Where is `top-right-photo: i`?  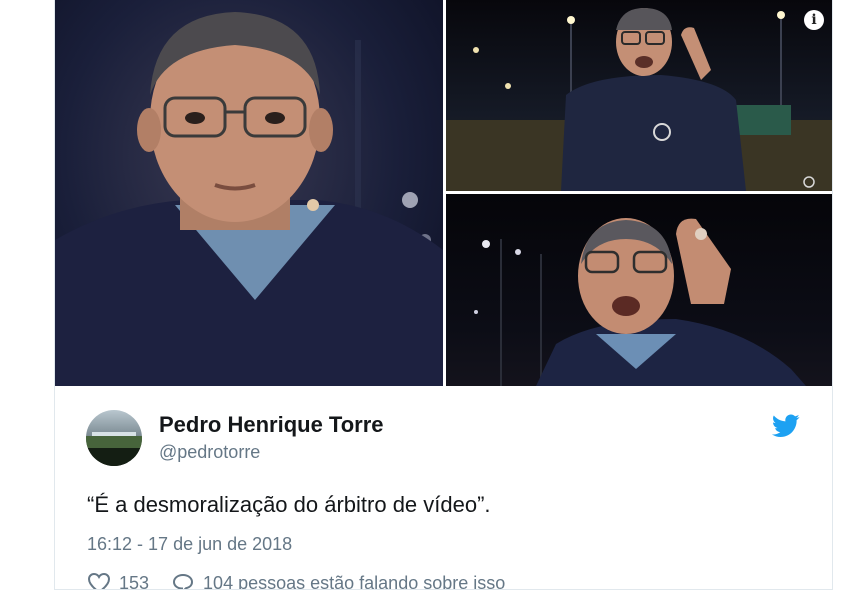 top-right-photo: i is located at coordinates (639, 95).